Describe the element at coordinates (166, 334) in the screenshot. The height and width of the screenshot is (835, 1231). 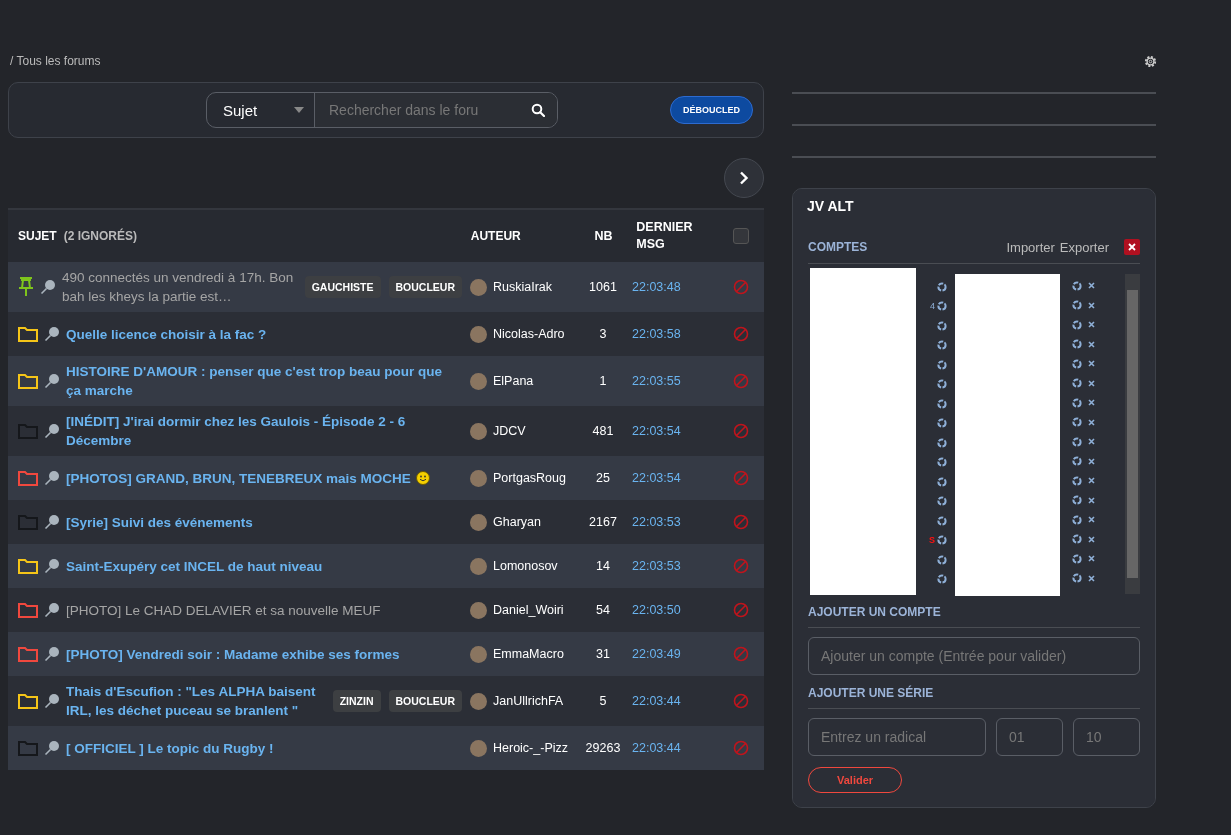
I see `topic-title-link: Quelle licence choisir à la fac ?` at that location.